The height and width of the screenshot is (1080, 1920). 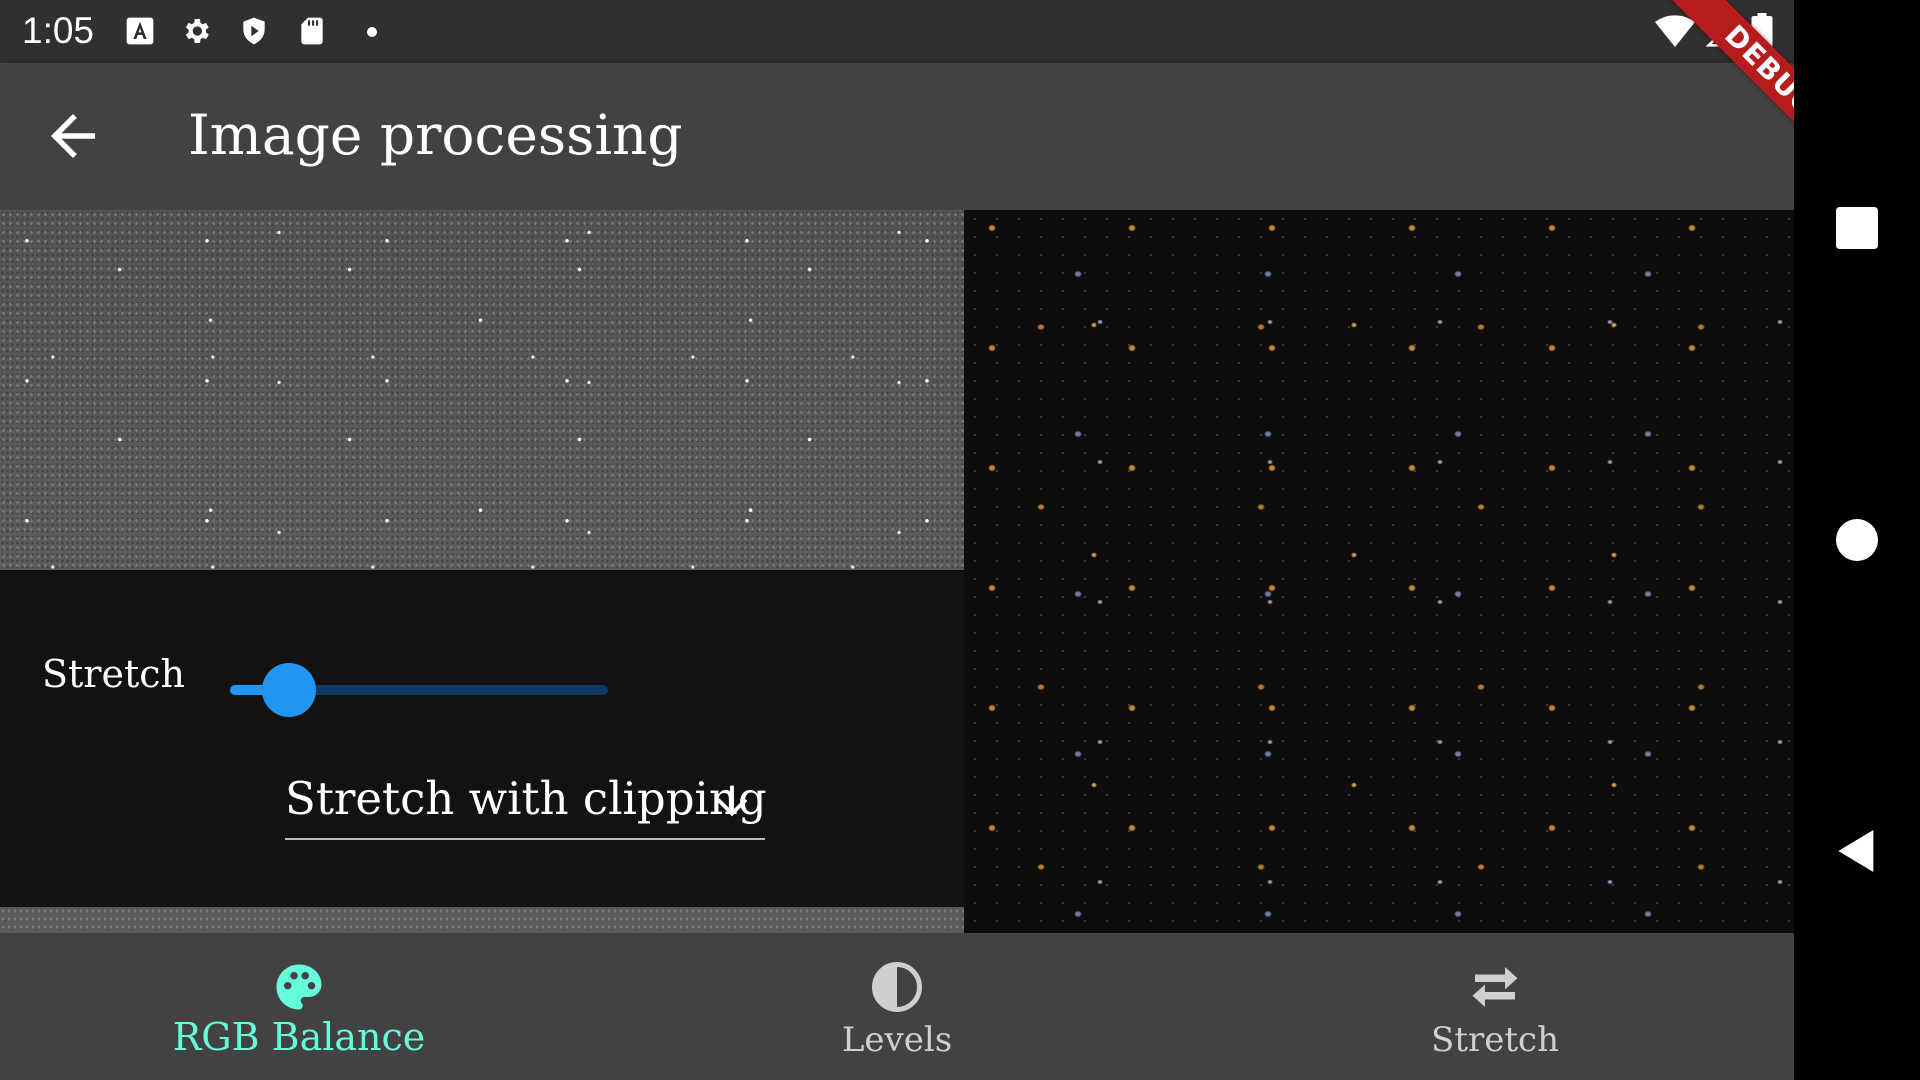 I want to click on home-circle-icon, so click(x=1857, y=540).